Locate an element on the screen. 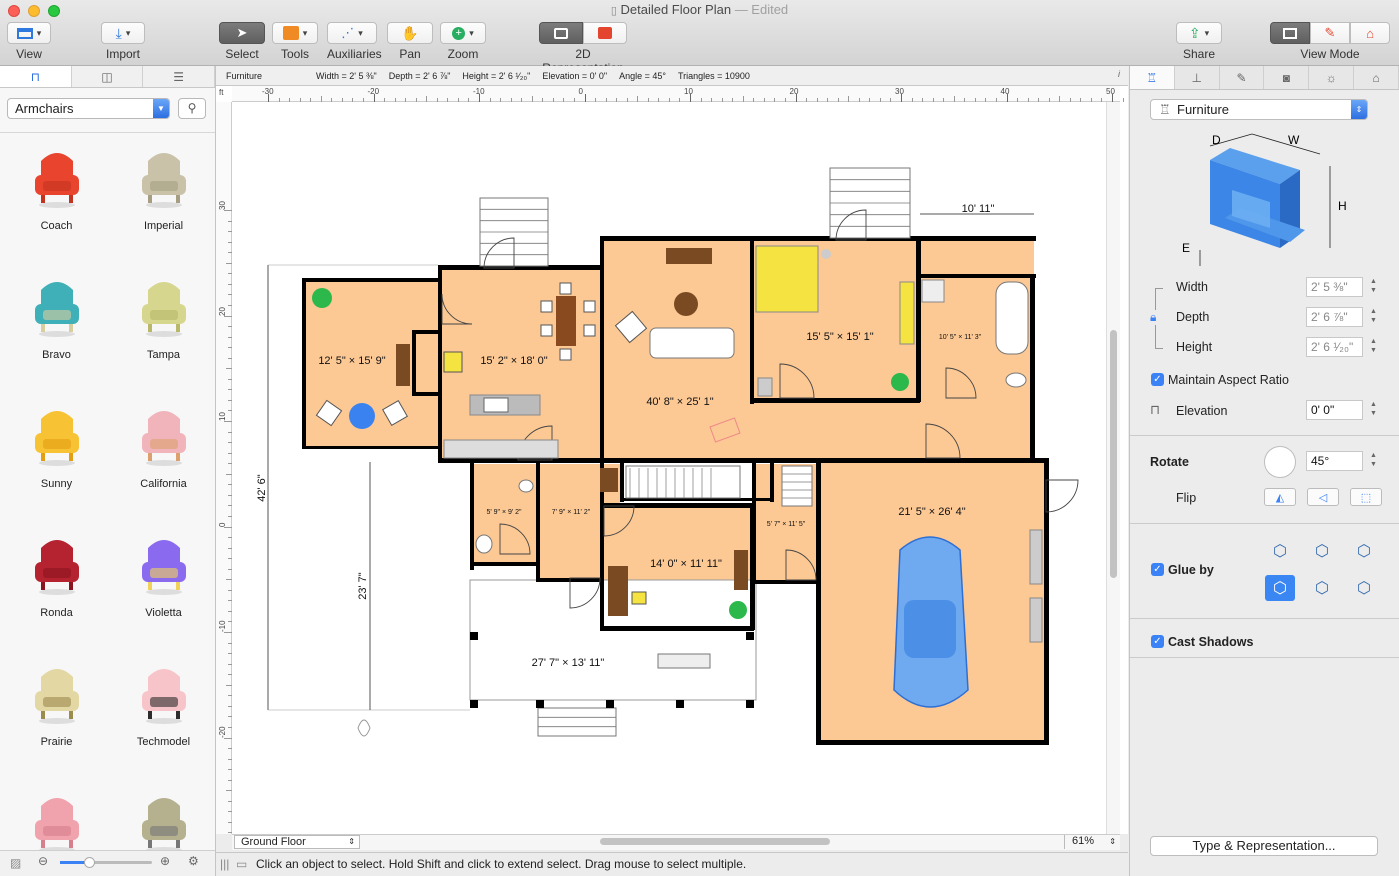 Image resolution: width=1399 pixels, height=876 pixels. floor-select: Ground Floor ⇕ is located at coordinates (297, 842).